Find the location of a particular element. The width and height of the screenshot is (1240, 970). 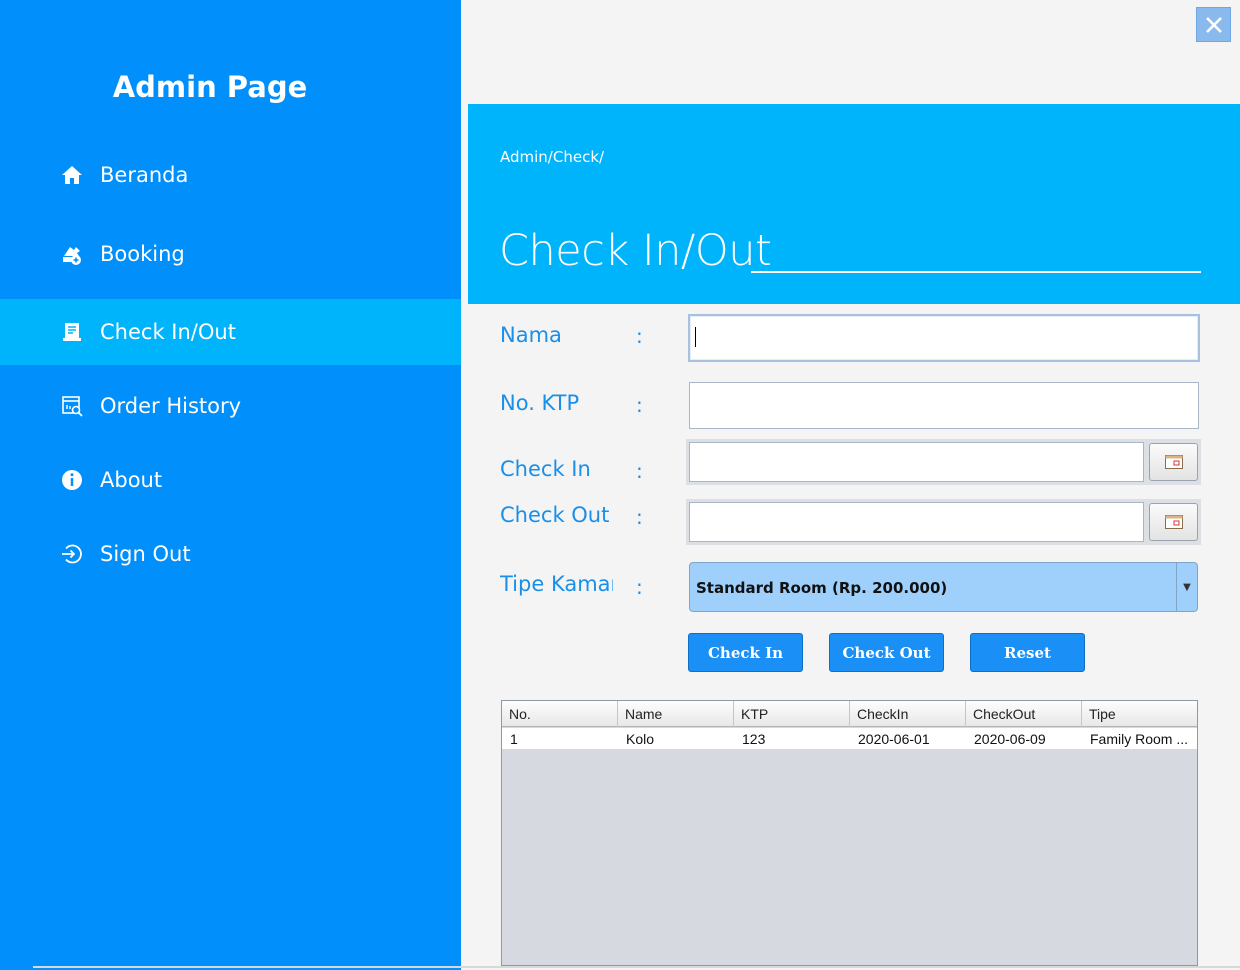

sidebar-item-booking: Booking is located at coordinates (230, 254).